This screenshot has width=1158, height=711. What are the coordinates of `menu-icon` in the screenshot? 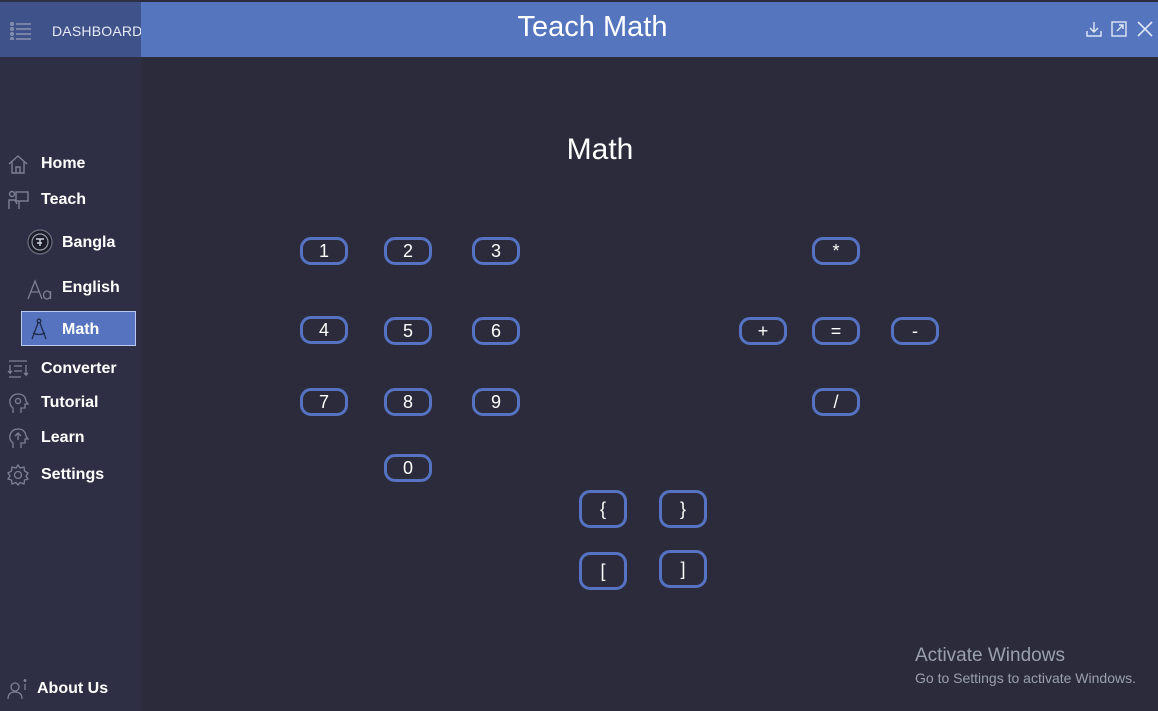 It's located at (21, 31).